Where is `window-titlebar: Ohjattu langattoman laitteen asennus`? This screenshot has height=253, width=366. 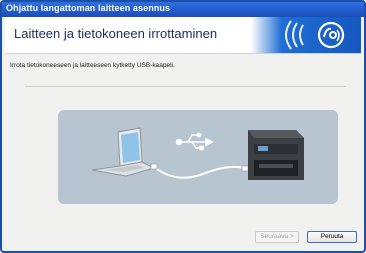 window-titlebar: Ohjattu langattoman laitteen asennus is located at coordinates (183, 9).